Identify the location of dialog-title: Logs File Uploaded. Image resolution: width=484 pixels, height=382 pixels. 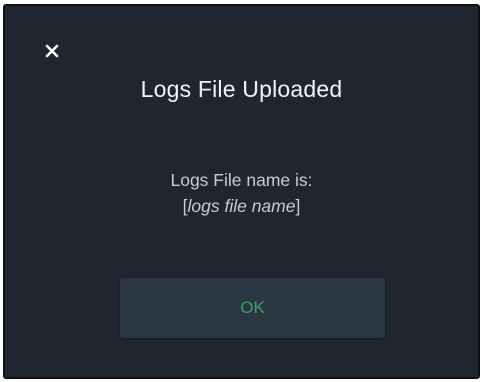
(241, 89).